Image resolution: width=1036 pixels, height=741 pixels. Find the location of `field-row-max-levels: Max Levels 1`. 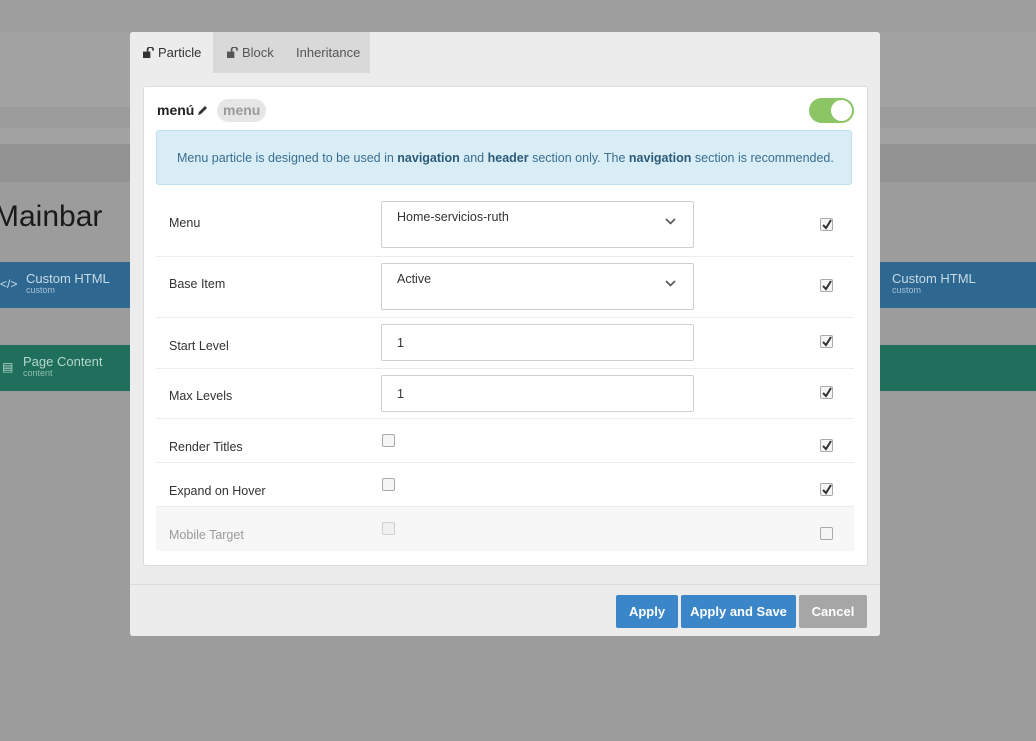

field-row-max-levels: Max Levels 1 is located at coordinates (505, 394).